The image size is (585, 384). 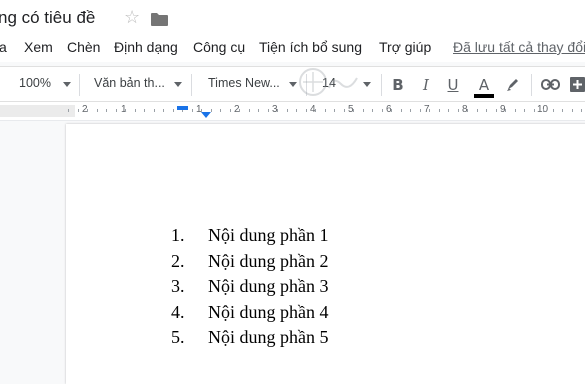 What do you see at coordinates (47, 18) in the screenshot?
I see `document-title: ng có tiêu đề` at bounding box center [47, 18].